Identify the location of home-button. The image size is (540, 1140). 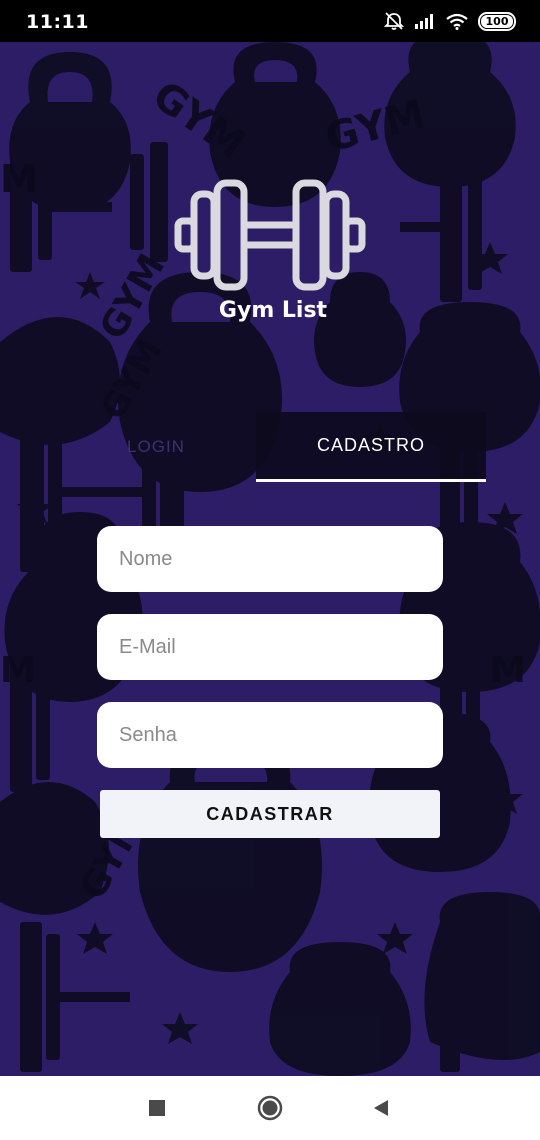
(270, 1108).